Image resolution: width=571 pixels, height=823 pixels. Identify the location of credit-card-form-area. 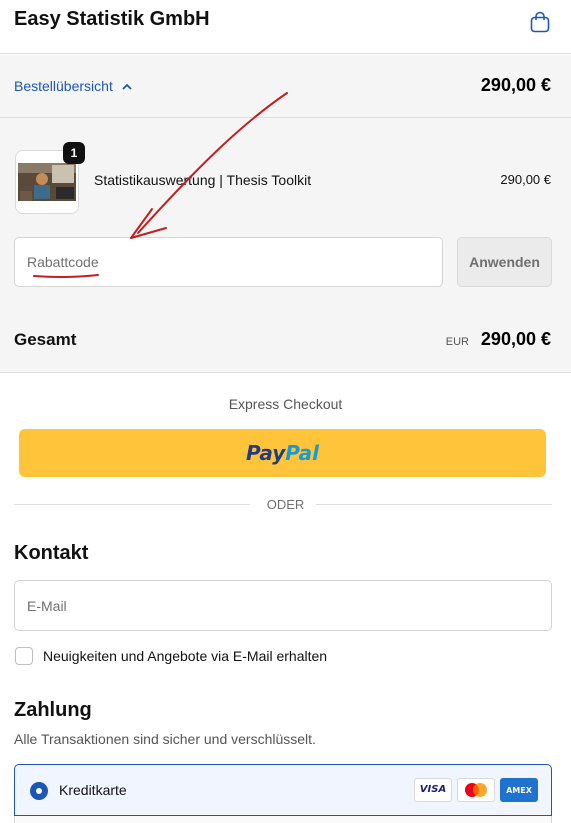
(283, 819).